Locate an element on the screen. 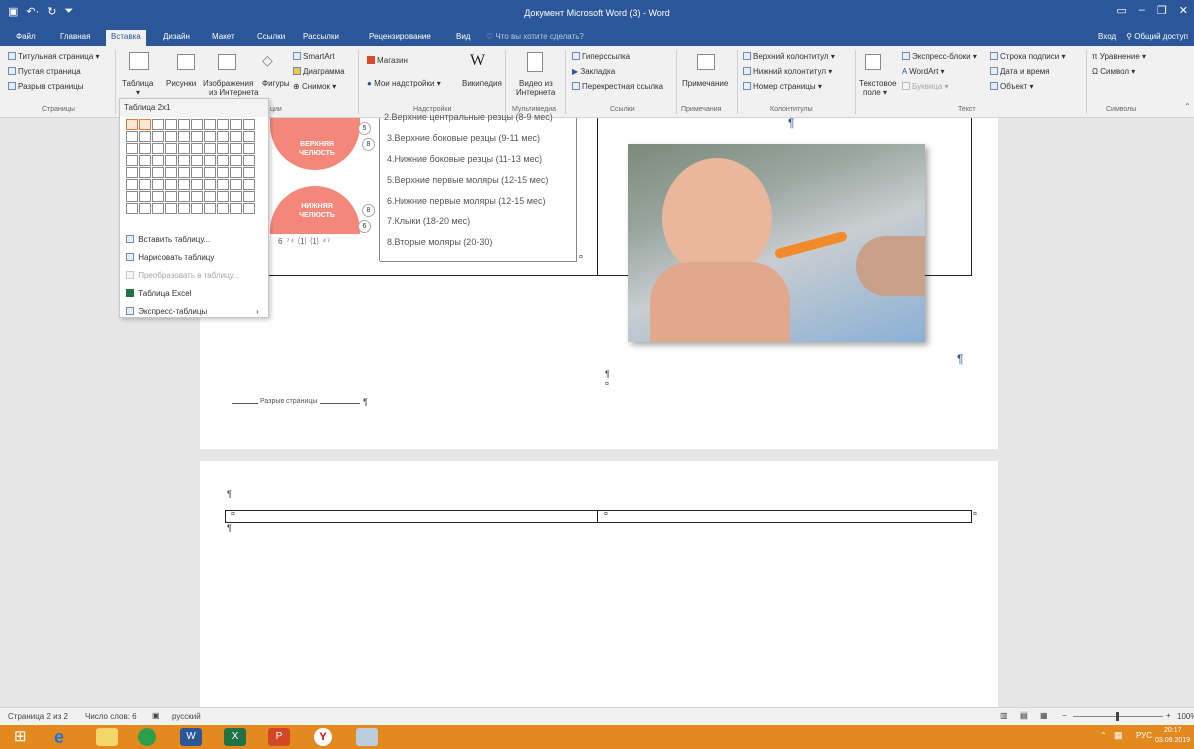 The image size is (1194, 749). header-button: Верхний колонтитул ▾ is located at coordinates (789, 56).